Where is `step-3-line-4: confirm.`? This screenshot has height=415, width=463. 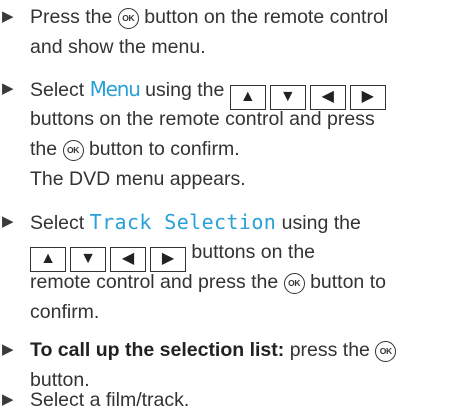
step-3-line-4: confirm. is located at coordinates (64, 312).